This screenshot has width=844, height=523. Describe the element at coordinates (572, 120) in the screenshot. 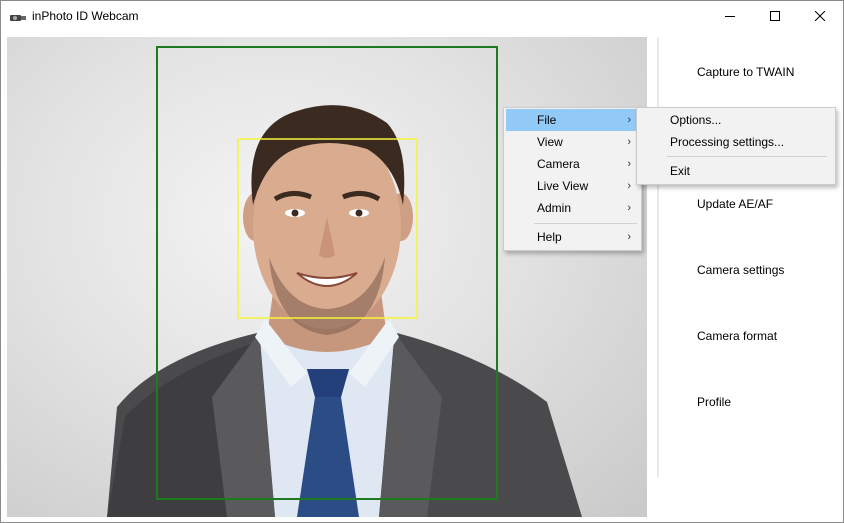

I see `menu-item-file: File ›` at that location.